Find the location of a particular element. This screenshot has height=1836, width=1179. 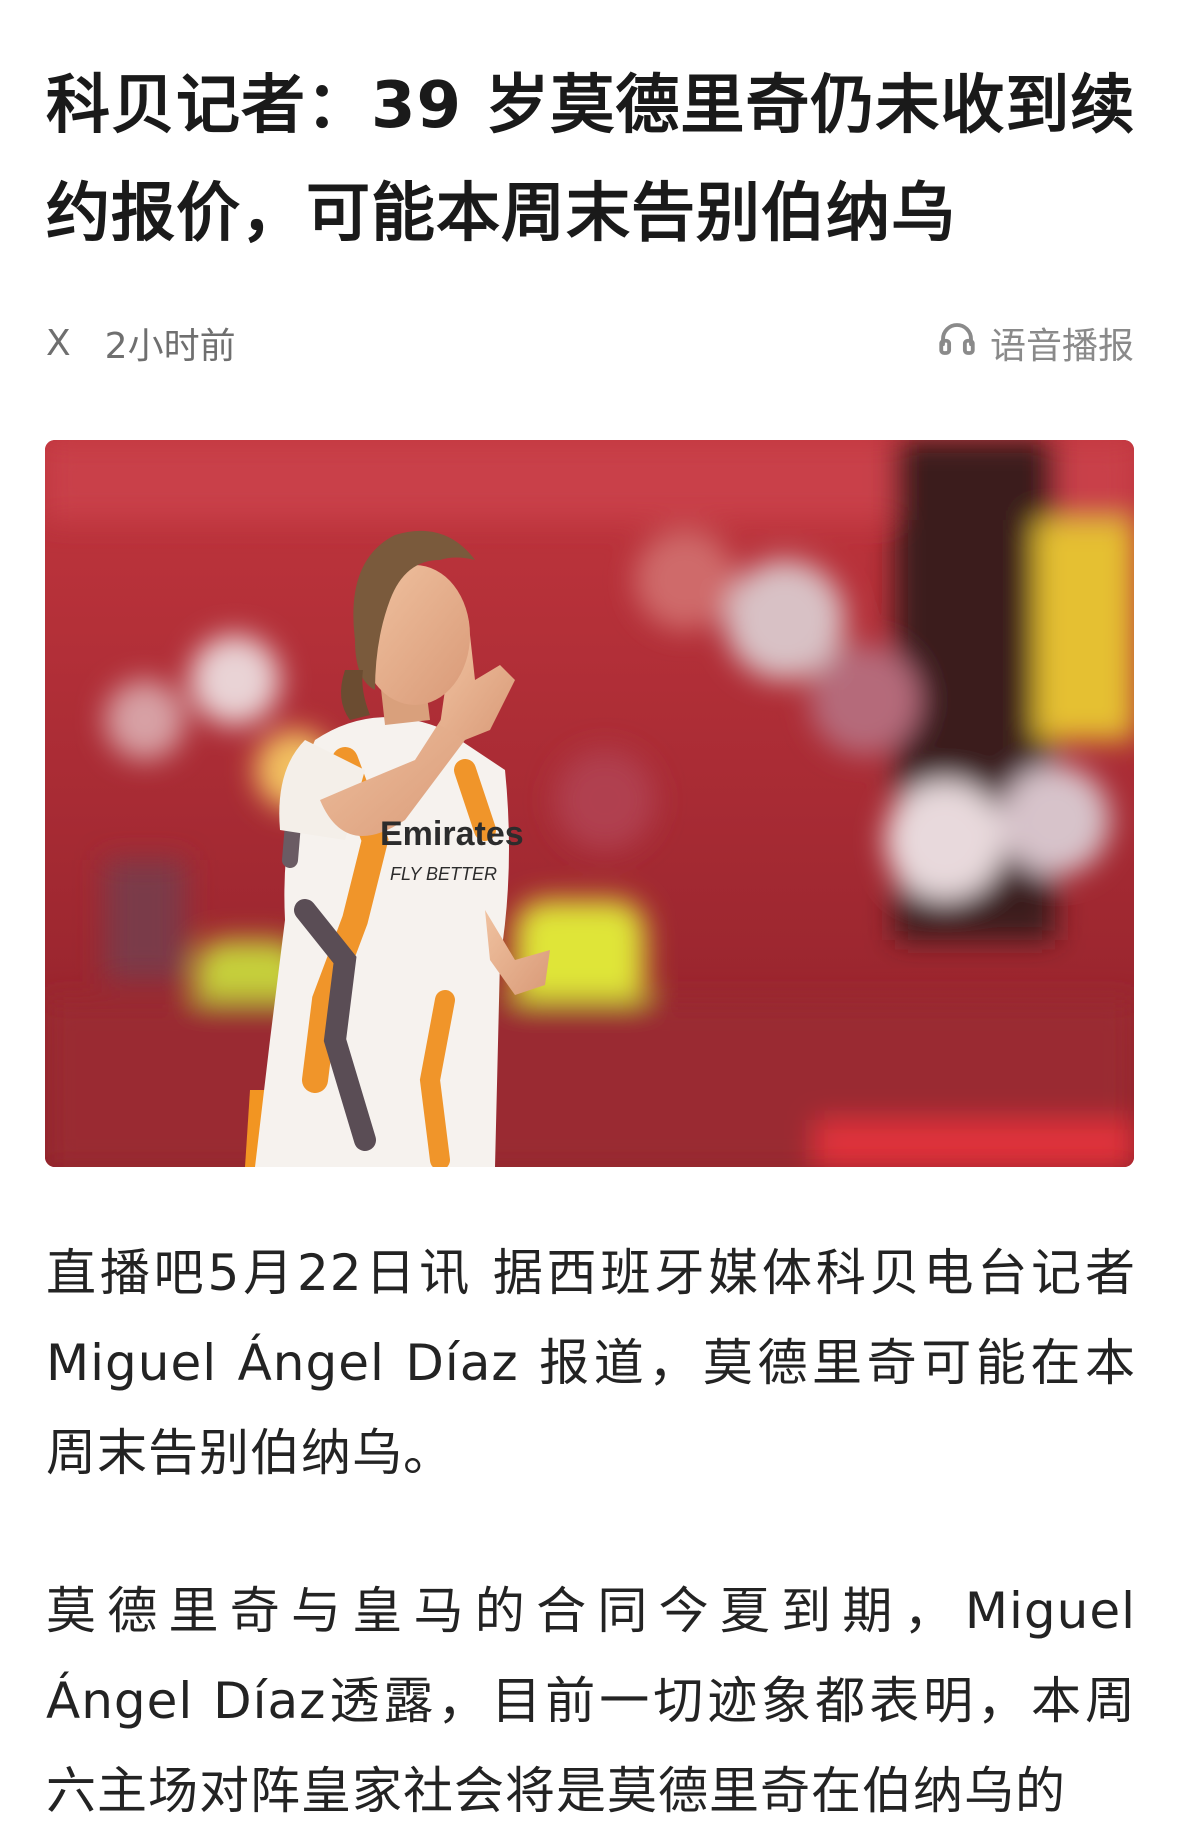

source-label: X is located at coordinates (58, 343).